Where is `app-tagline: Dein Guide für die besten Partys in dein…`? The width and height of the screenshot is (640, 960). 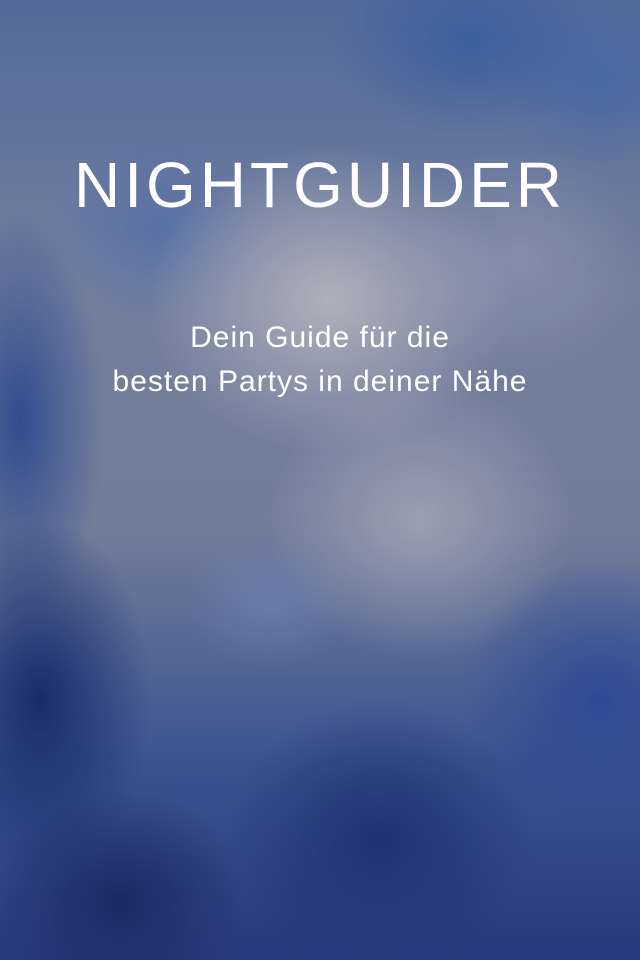 app-tagline: Dein Guide für die besten Partys in dein… is located at coordinates (320, 360).